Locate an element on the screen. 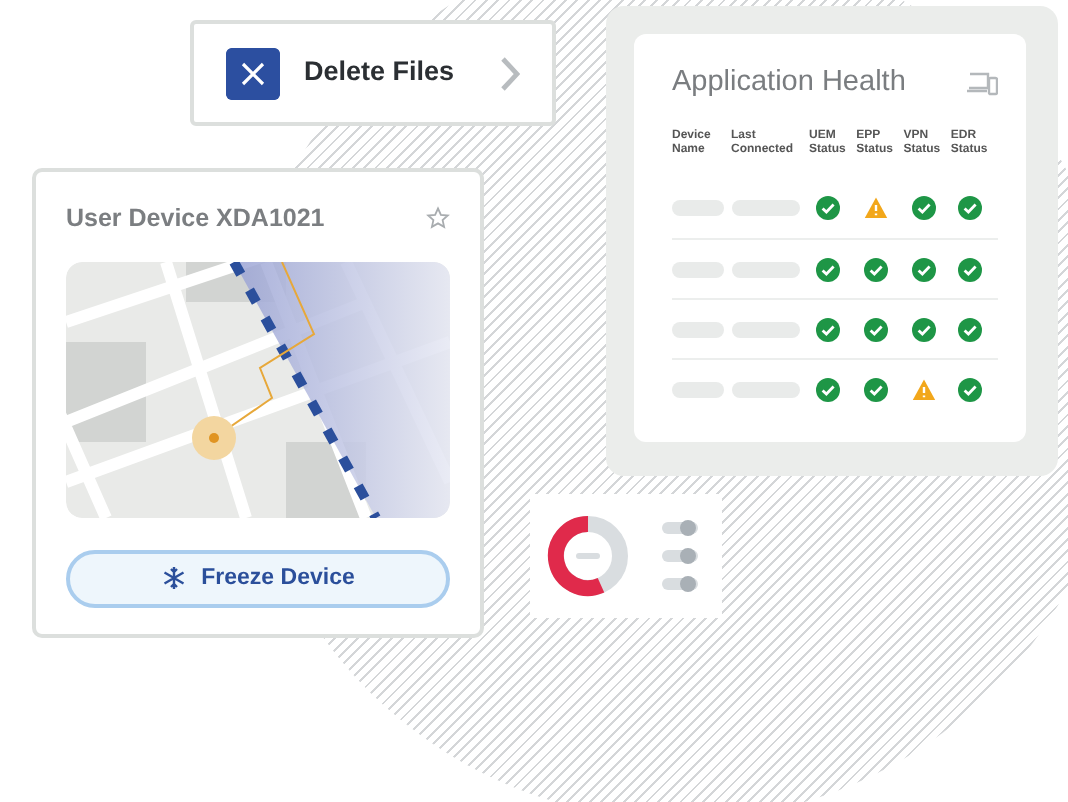 This screenshot has width=1068, height=802. card-title: Application Health is located at coordinates (789, 83).